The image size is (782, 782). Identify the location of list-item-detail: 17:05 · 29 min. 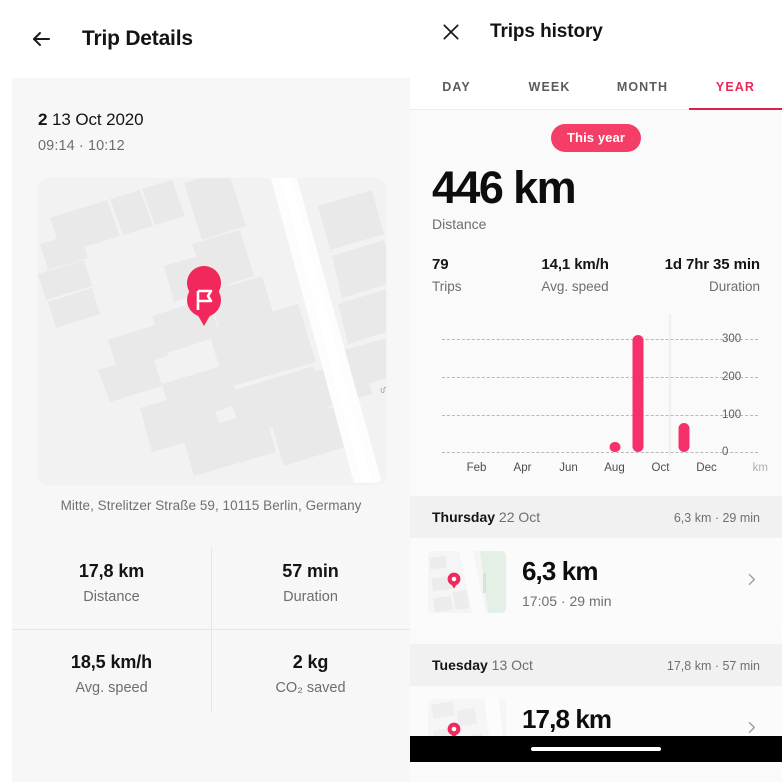
(567, 600).